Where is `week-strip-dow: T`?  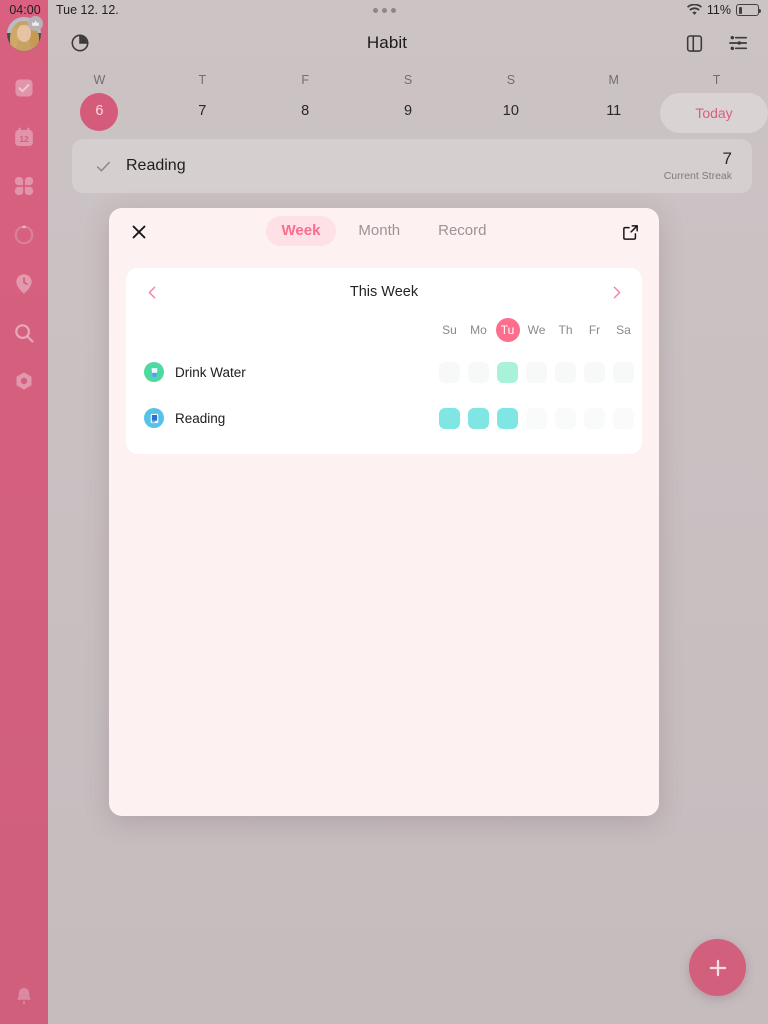
week-strip-dow: T is located at coordinates (716, 77).